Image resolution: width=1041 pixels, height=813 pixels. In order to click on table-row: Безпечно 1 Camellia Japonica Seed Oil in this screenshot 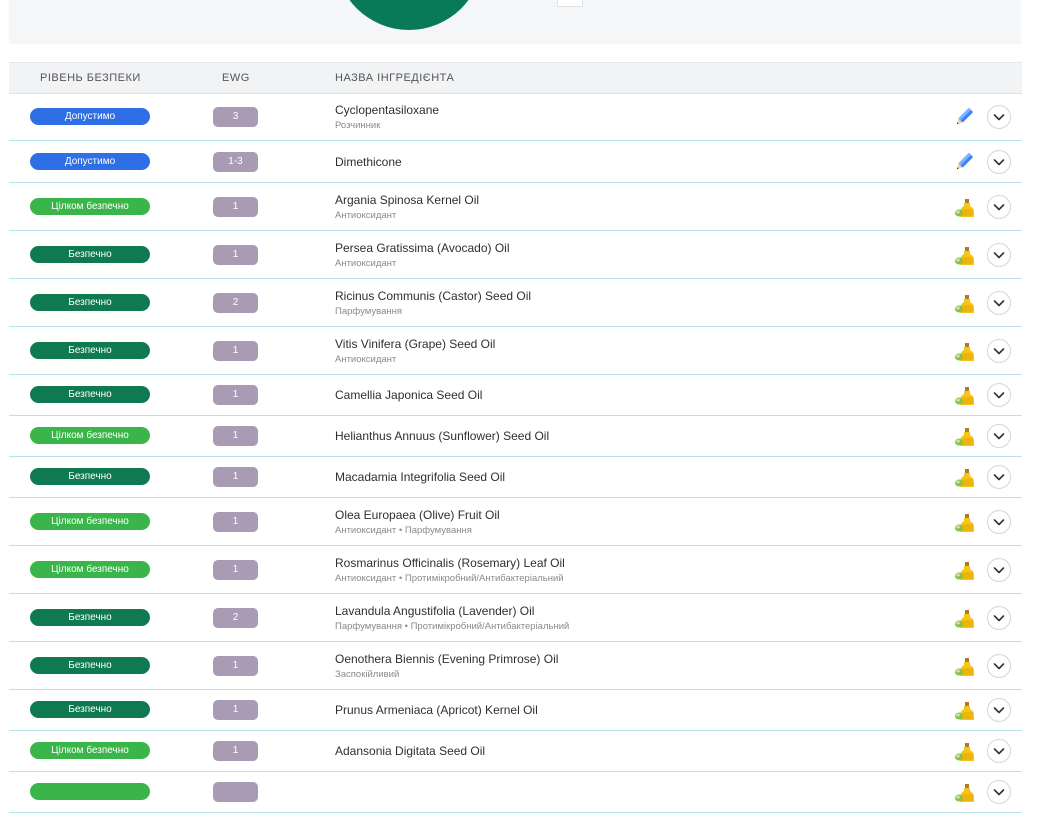, I will do `click(515, 395)`.